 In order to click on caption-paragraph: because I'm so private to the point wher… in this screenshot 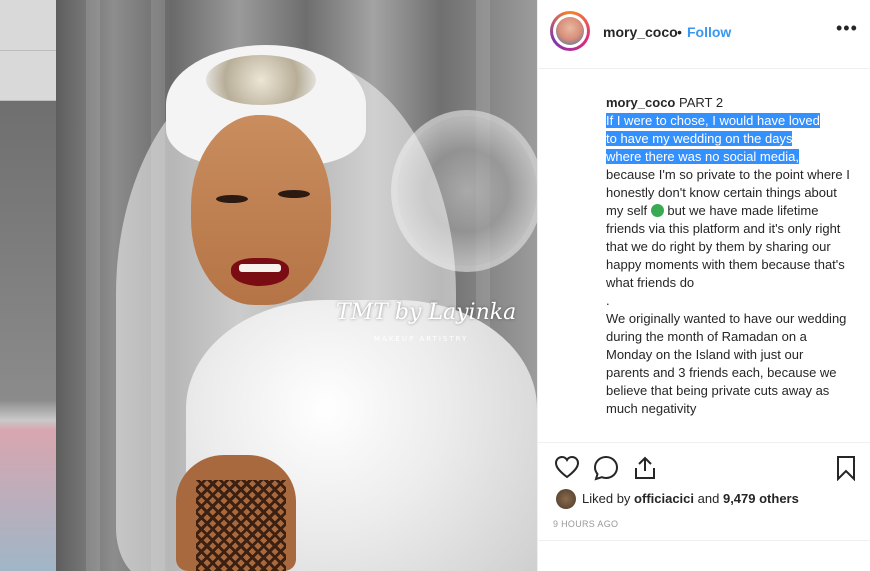, I will do `click(728, 229)`.